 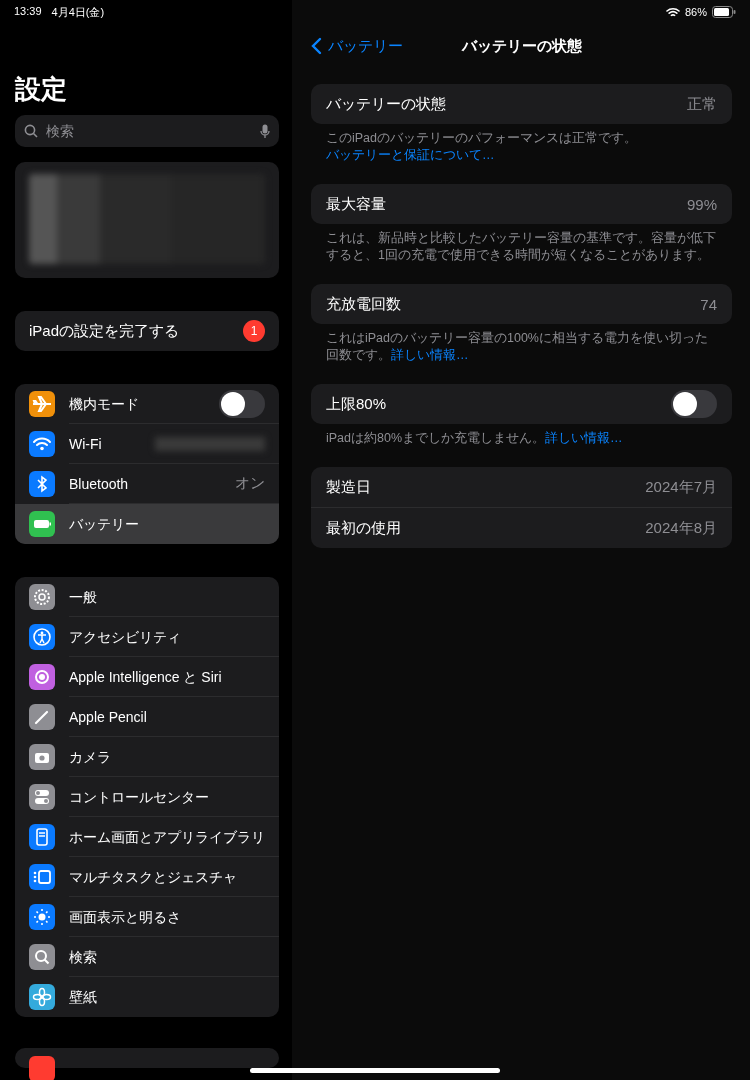 What do you see at coordinates (254, 331) in the screenshot?
I see `notification-badge: 1` at bounding box center [254, 331].